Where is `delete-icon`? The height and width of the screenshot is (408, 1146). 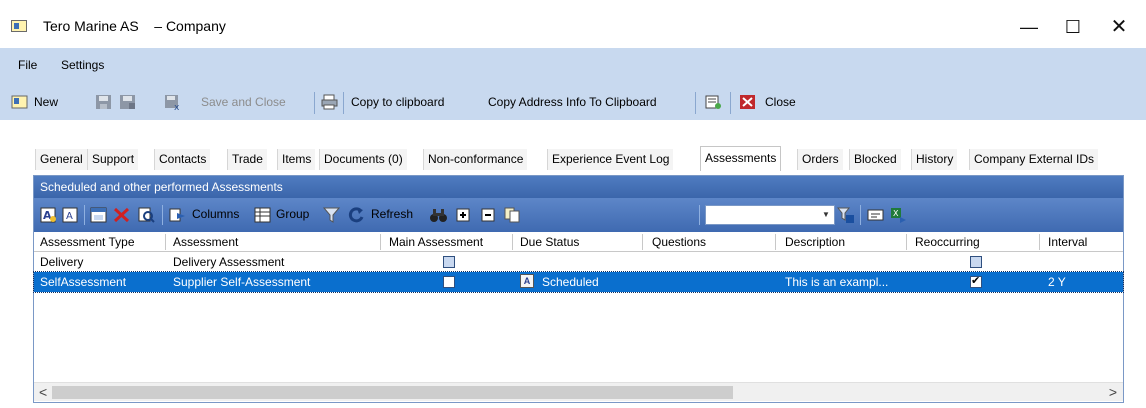
delete-icon is located at coordinates (121, 215).